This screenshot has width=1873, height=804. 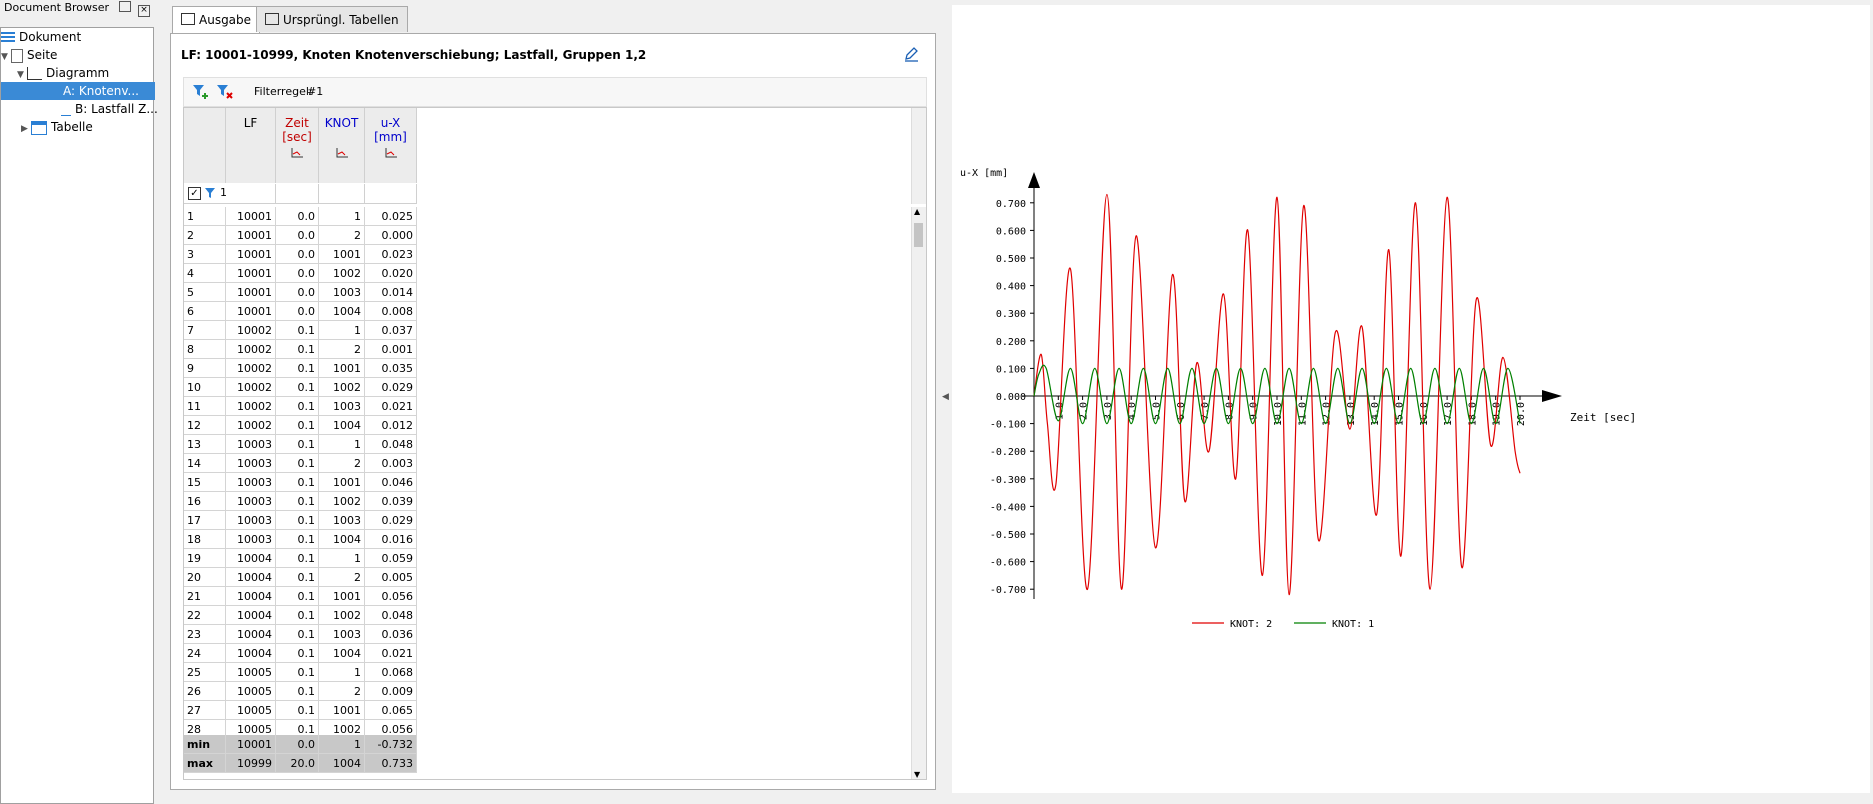 I want to click on ux-cell: 0.037, so click(x=391, y=330).